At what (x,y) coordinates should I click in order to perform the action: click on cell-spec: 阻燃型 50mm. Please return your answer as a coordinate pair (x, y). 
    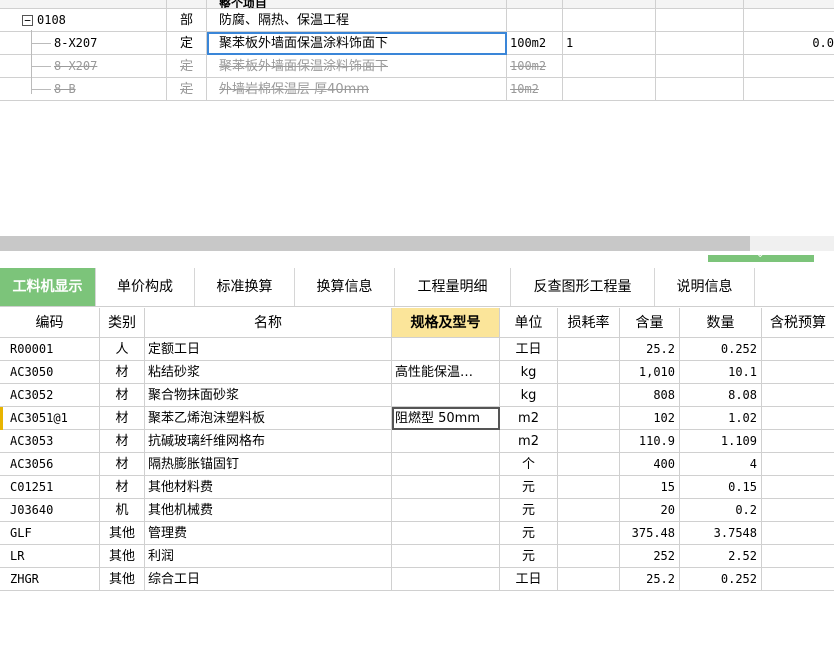
    Looking at the image, I should click on (446, 418).